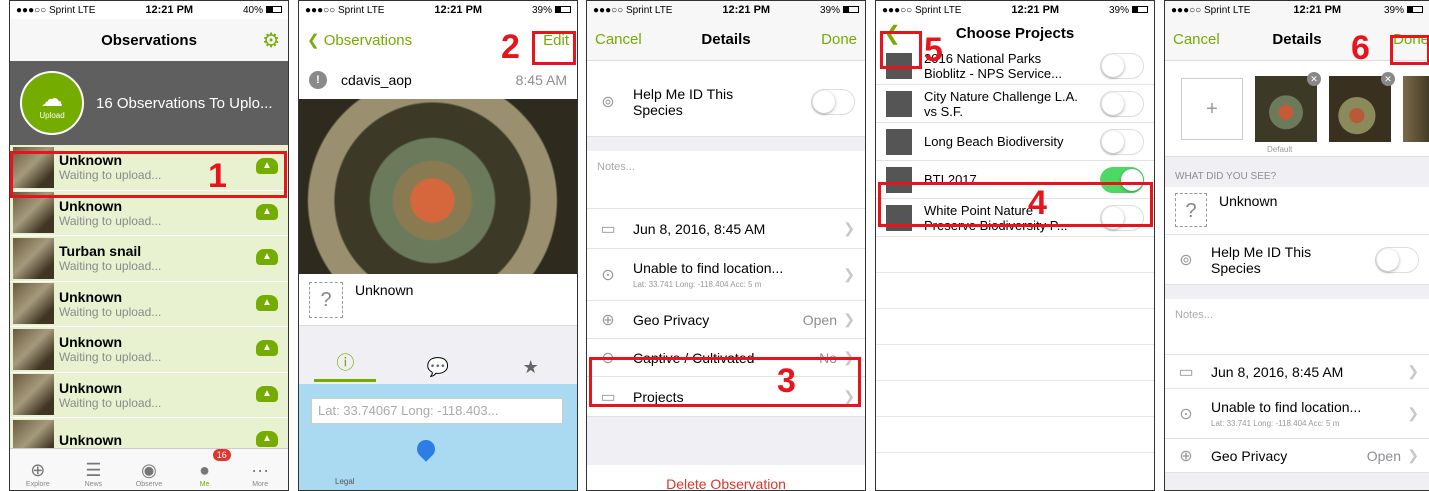 Image resolution: width=1429 pixels, height=491 pixels. I want to click on gear-icon: ⚙, so click(271, 40).